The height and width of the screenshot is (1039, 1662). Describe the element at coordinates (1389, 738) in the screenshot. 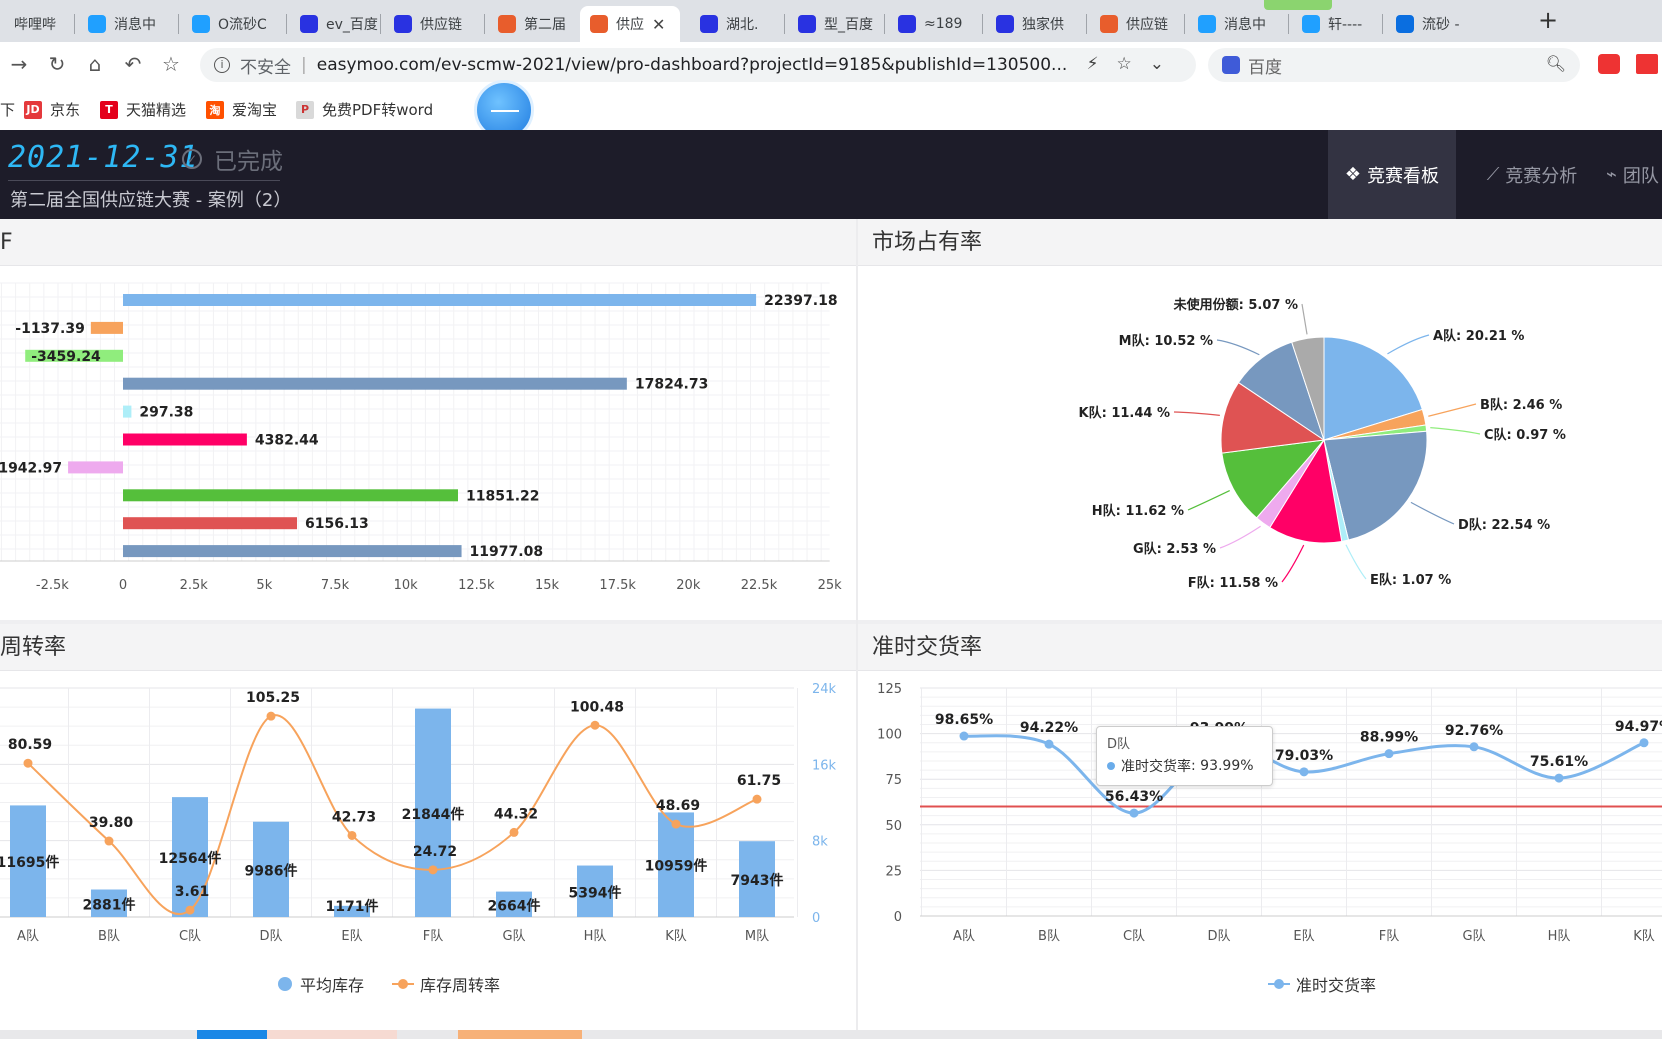

I see `ontime-value-label: 88.99%` at that location.